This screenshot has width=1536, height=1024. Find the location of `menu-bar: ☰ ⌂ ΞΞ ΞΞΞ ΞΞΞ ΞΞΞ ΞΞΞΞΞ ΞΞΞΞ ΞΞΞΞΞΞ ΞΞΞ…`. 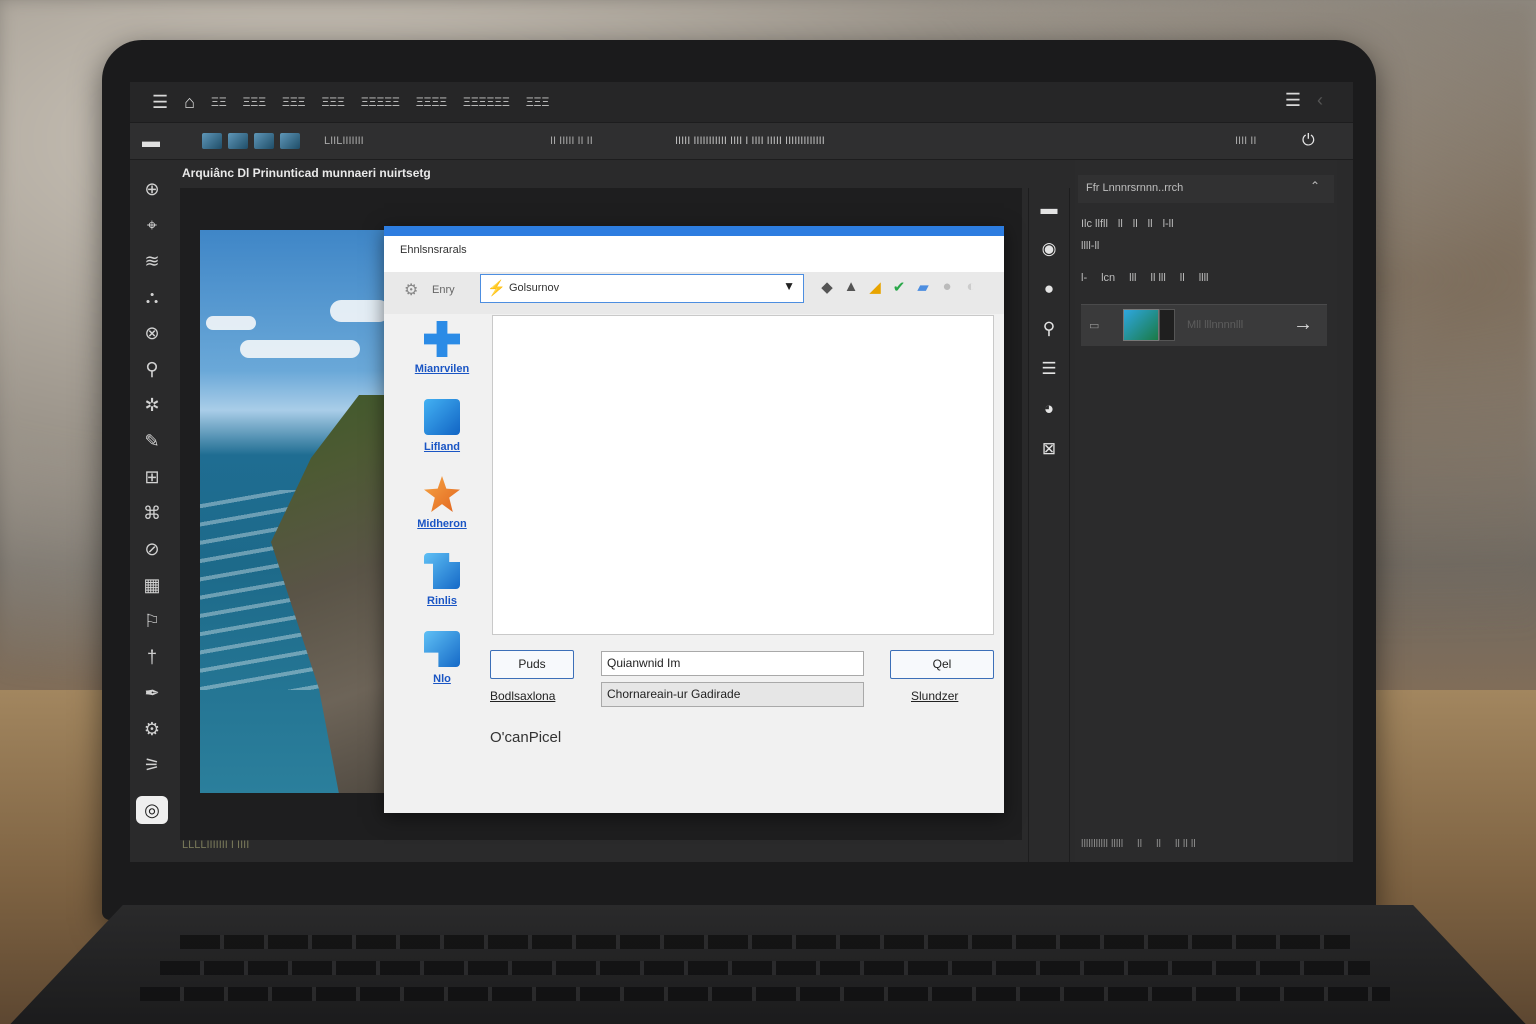

menu-bar: ☰ ⌂ ΞΞ ΞΞΞ ΞΞΞ ΞΞΞ ΞΞΞΞΞ ΞΞΞΞ ΞΞΞΞΞΞ ΞΞΞ… is located at coordinates (741, 102).